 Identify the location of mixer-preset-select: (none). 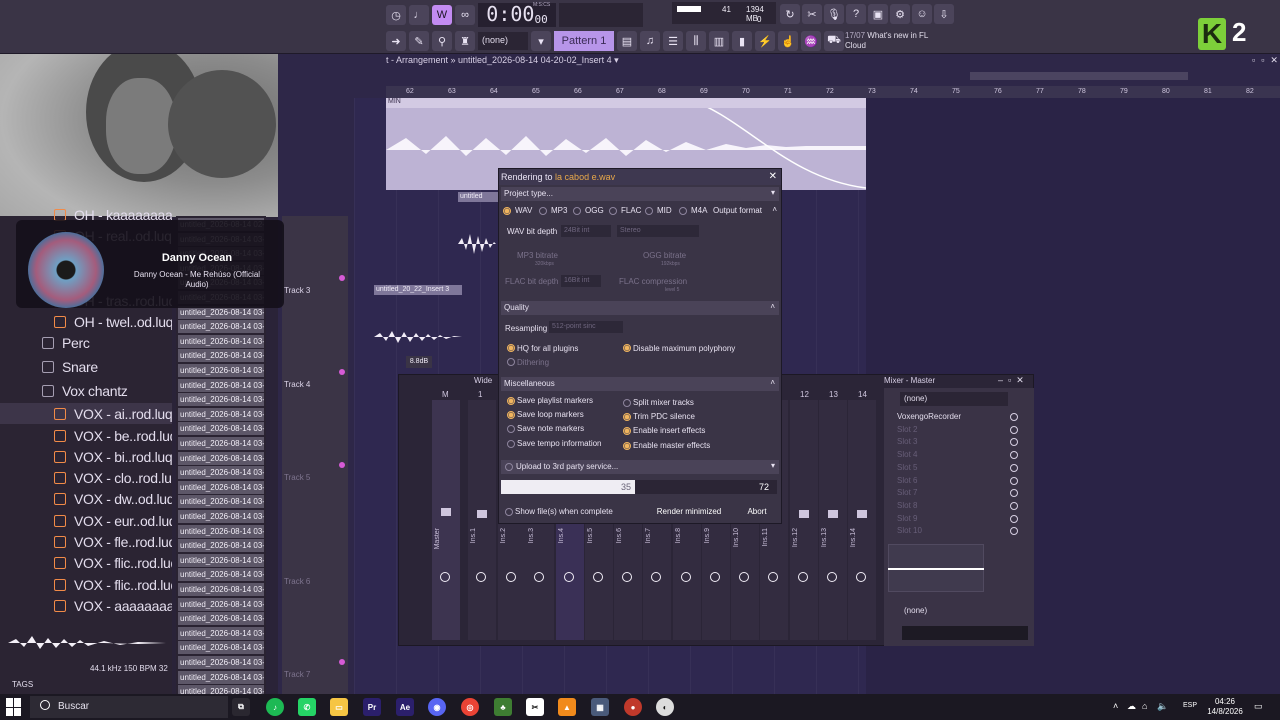
(954, 399).